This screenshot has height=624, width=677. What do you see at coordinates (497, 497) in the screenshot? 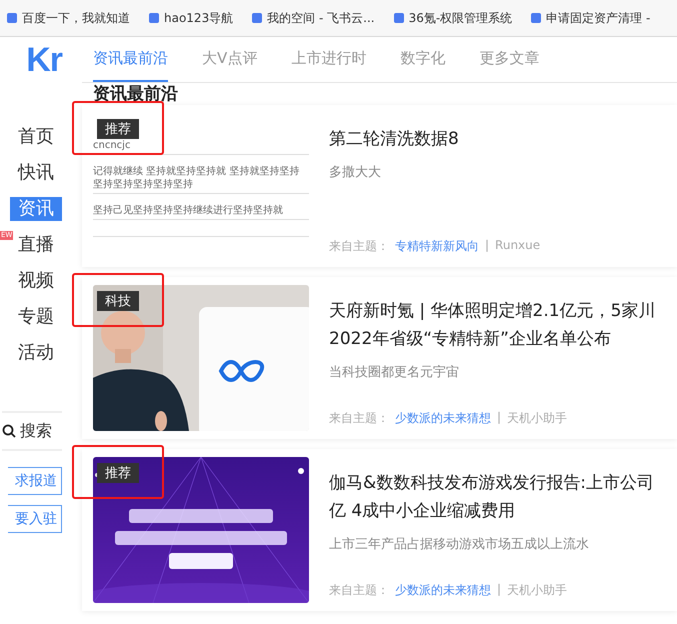
I see `article-title: 伽马&数数科技发布游戏发行报告:上市公司 亿 4成中小企业缩减费用` at bounding box center [497, 497].